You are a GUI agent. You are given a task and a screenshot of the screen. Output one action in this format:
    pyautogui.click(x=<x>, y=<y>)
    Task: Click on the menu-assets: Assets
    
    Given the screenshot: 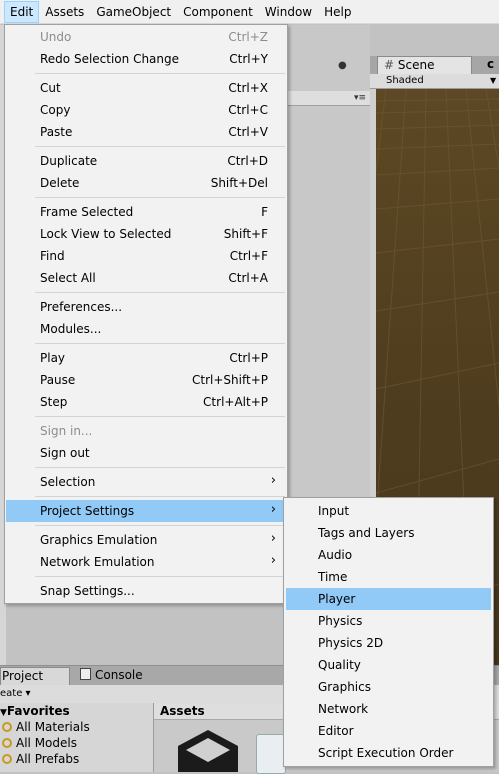 What is the action you would take?
    pyautogui.click(x=64, y=12)
    